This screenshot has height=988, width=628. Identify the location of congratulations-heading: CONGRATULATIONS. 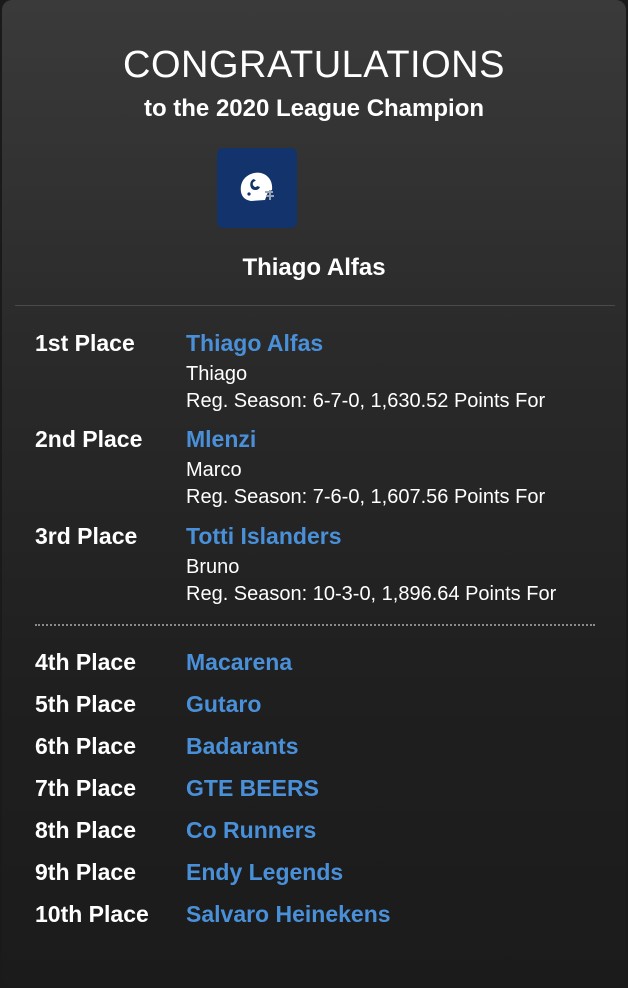
(314, 65).